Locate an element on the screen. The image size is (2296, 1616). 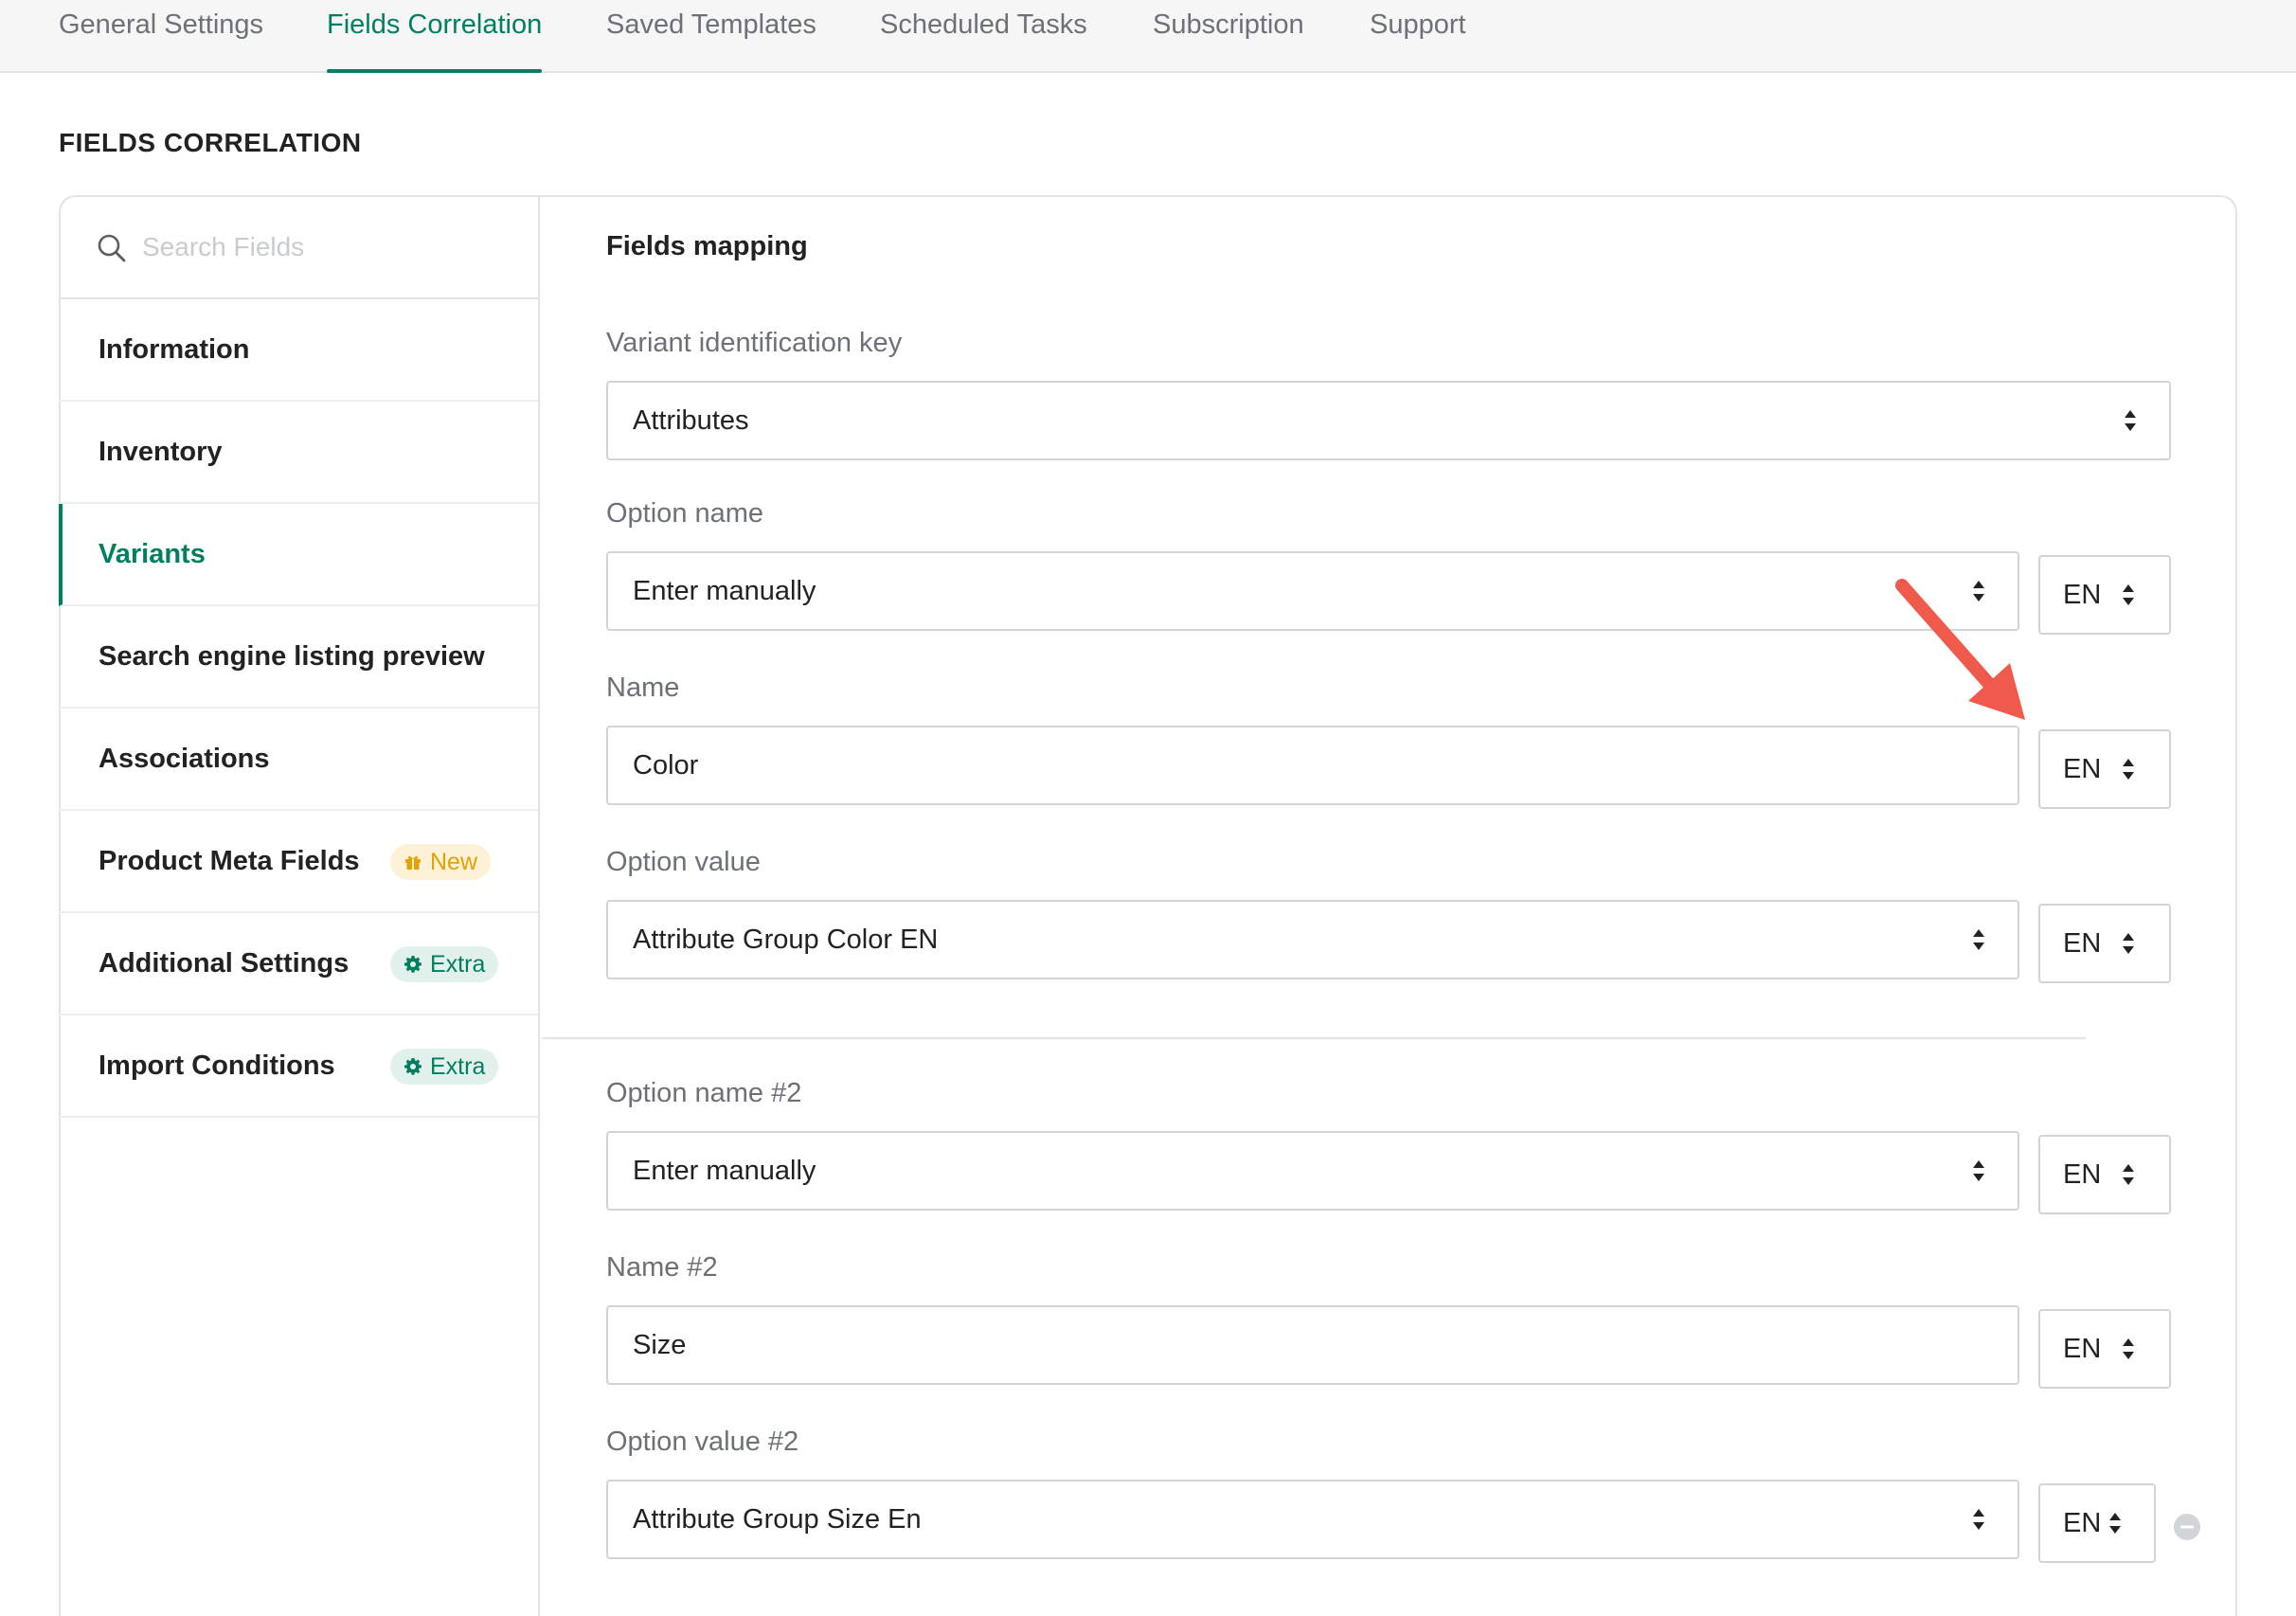
option-name-language-select: EN is located at coordinates (2104, 595).